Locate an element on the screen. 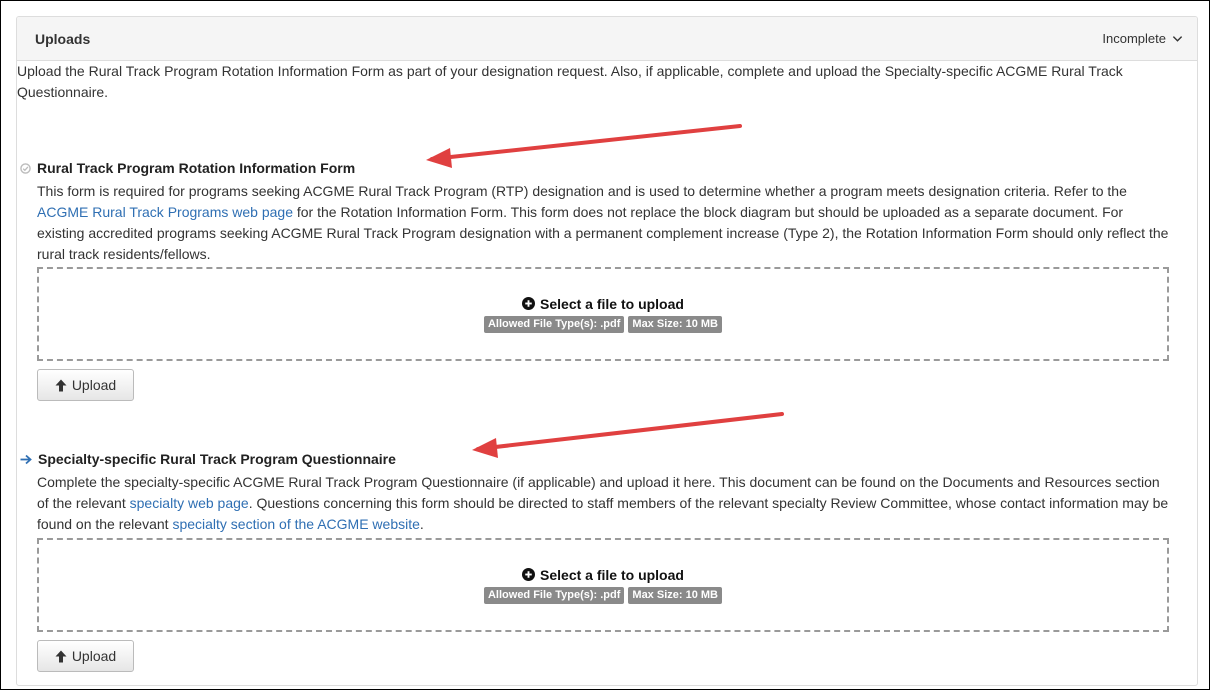 The height and width of the screenshot is (690, 1210). status-dropdown: Incomplete is located at coordinates (1142, 38).